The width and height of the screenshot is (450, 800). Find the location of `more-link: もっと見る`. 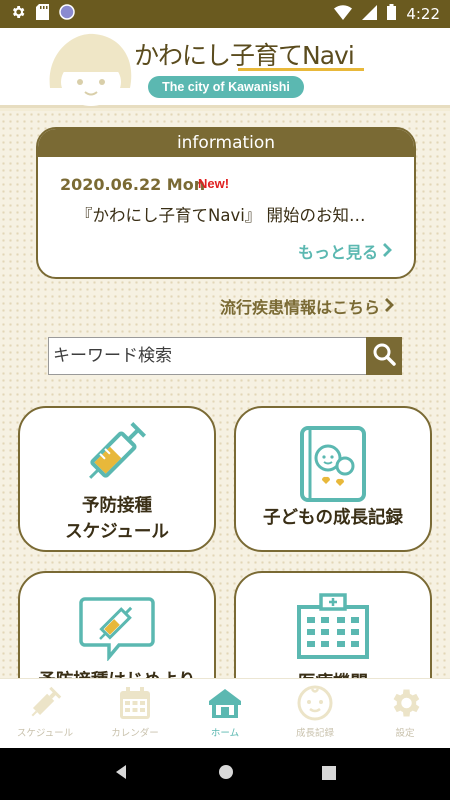

more-link: もっと見る is located at coordinates (345, 251).